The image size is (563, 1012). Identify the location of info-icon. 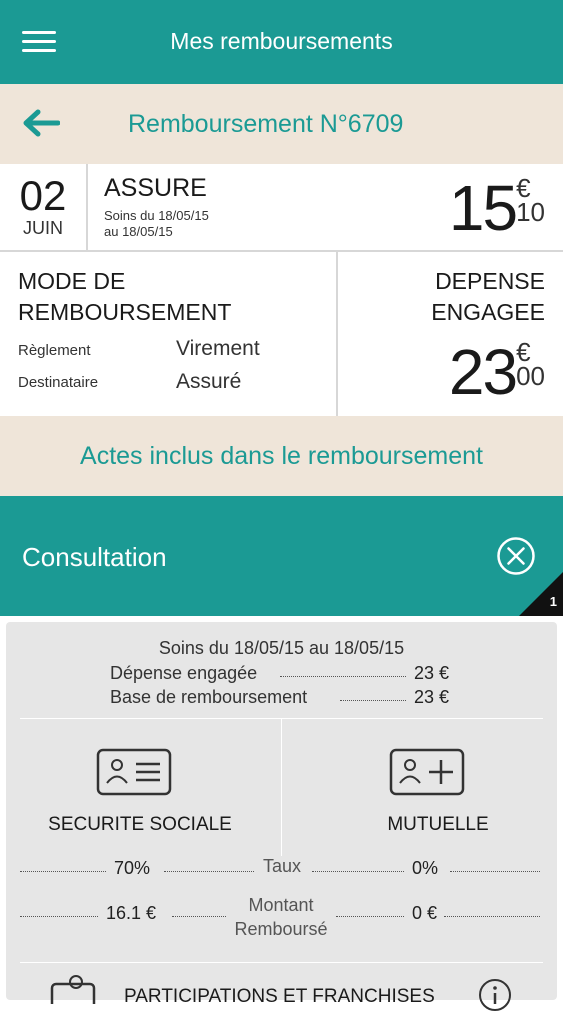
(495, 995).